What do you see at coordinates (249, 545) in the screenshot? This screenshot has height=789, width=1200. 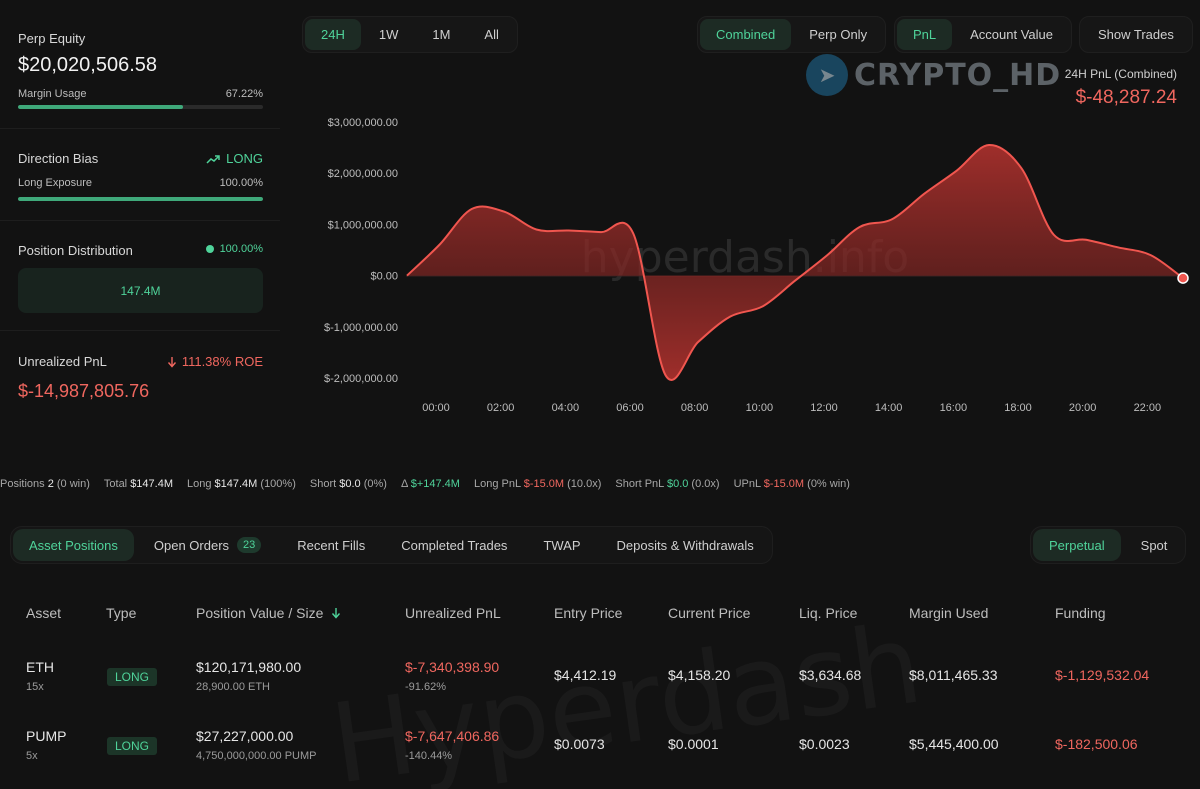 I see `open-orders-count-badge: 23` at bounding box center [249, 545].